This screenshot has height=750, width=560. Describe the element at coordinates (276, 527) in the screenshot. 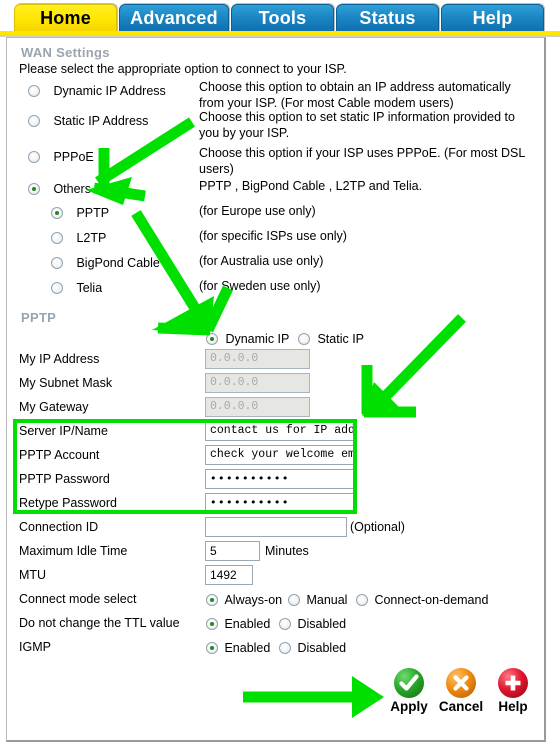

I see `input-connection-id` at that location.